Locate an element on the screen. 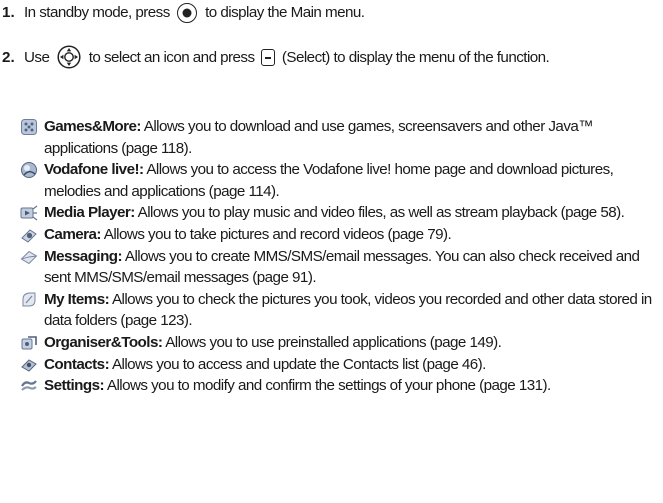 The image size is (663, 503). navigation-key-icon is located at coordinates (69, 57).